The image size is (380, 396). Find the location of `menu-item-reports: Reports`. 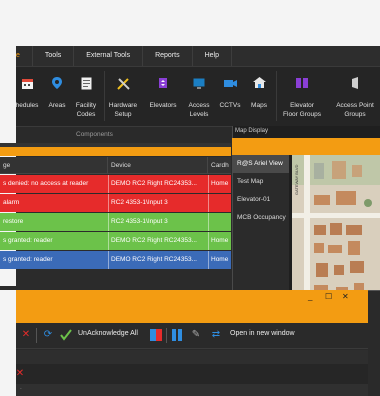

menu-item-reports: Reports is located at coordinates (168, 56).